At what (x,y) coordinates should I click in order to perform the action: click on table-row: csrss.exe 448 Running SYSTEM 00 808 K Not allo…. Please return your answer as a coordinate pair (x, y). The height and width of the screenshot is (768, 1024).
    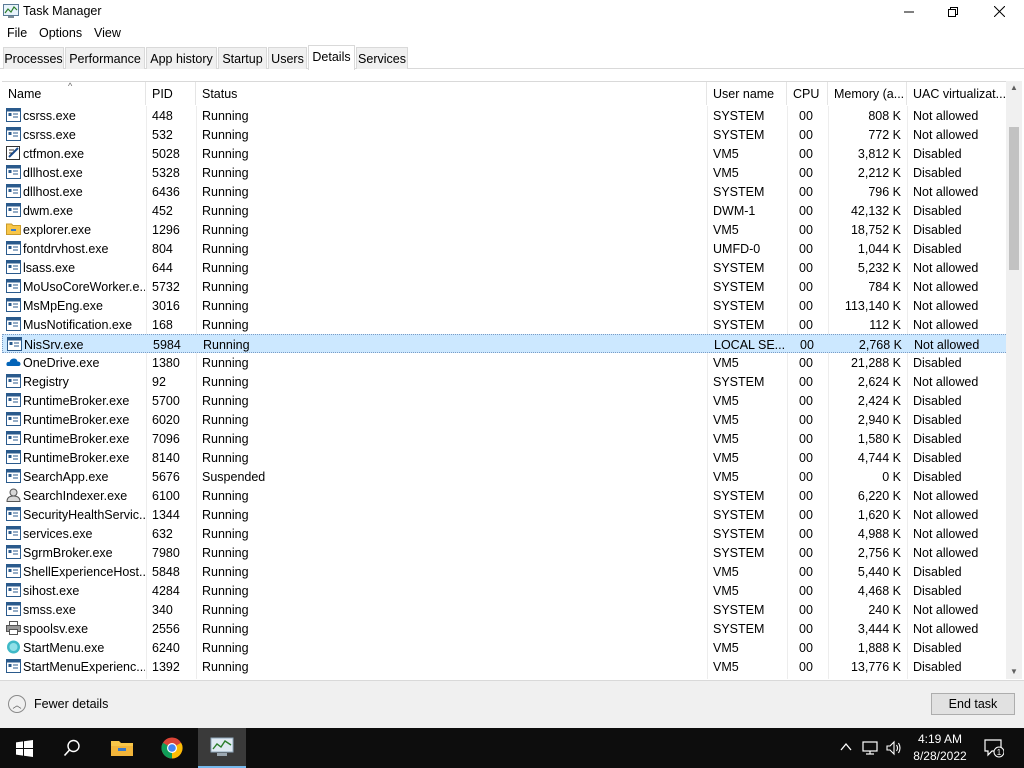
    Looking at the image, I should click on (505, 115).